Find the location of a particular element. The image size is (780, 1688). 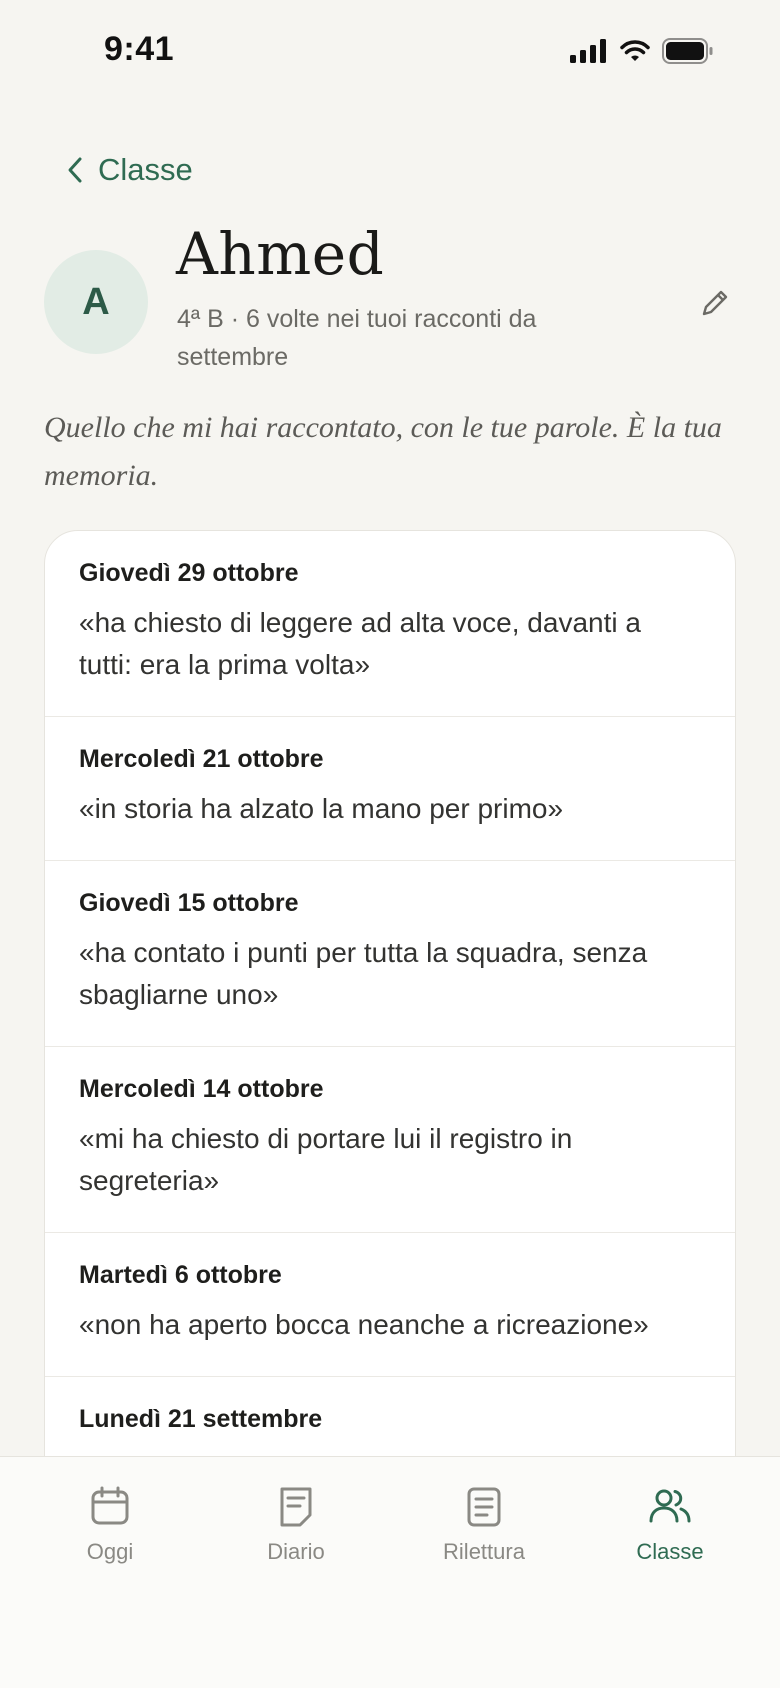

battery-icon is located at coordinates (687, 51).